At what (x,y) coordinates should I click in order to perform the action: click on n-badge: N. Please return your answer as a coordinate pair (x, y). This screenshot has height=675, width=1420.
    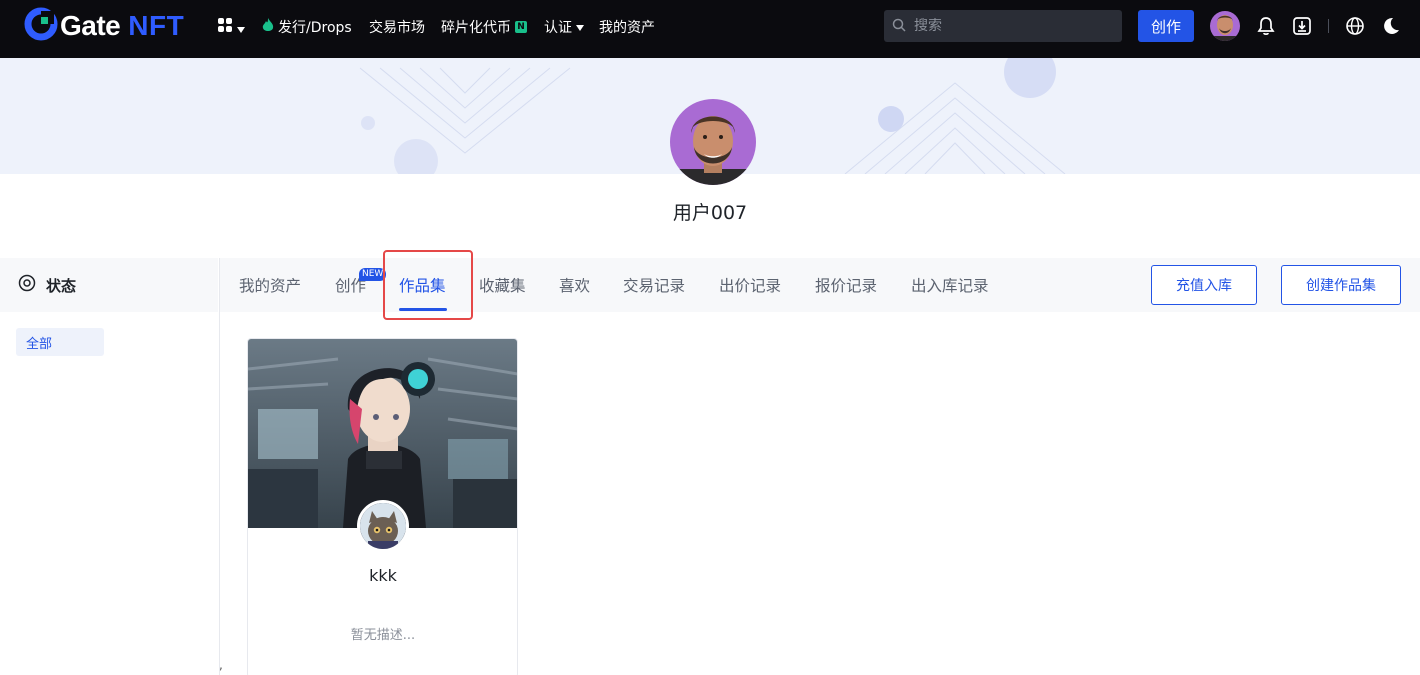
    Looking at the image, I should click on (521, 27).